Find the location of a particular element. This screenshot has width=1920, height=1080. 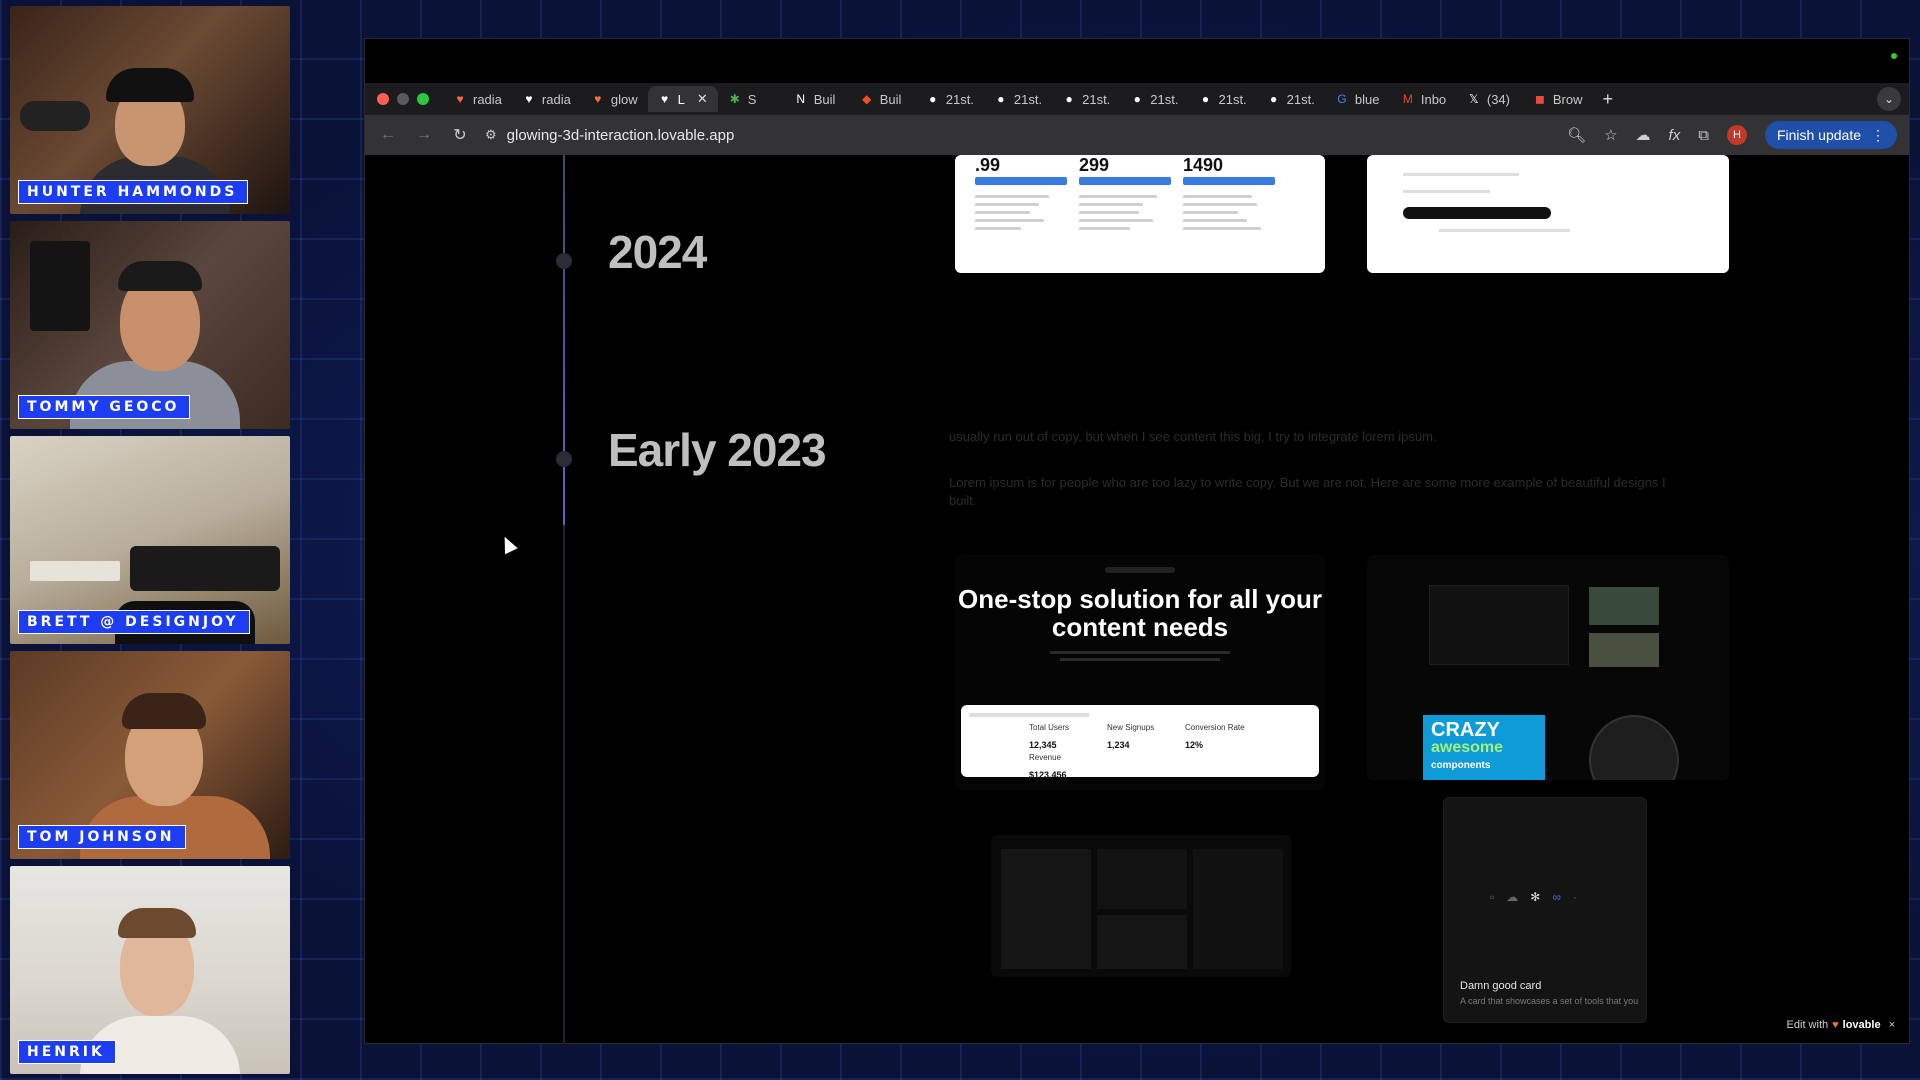

recording-indicator is located at coordinates (1894, 56).